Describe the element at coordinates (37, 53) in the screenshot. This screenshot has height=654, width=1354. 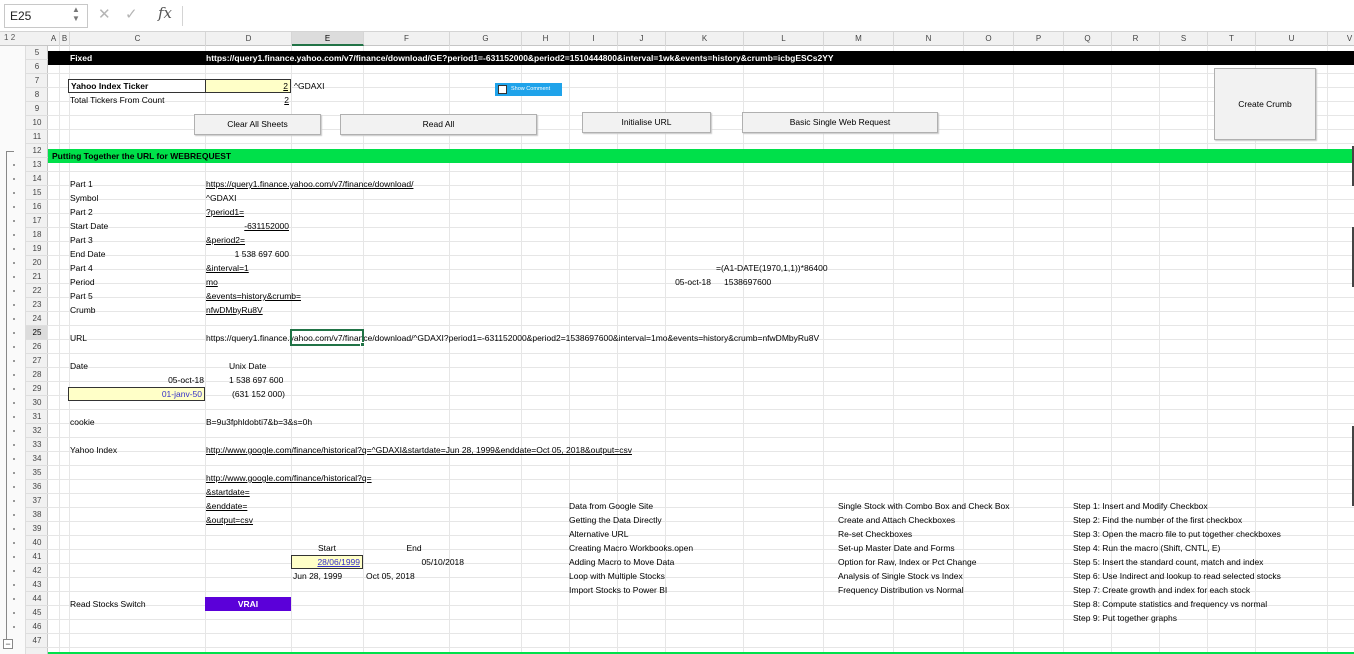
I see `row-header-5: 5` at that location.